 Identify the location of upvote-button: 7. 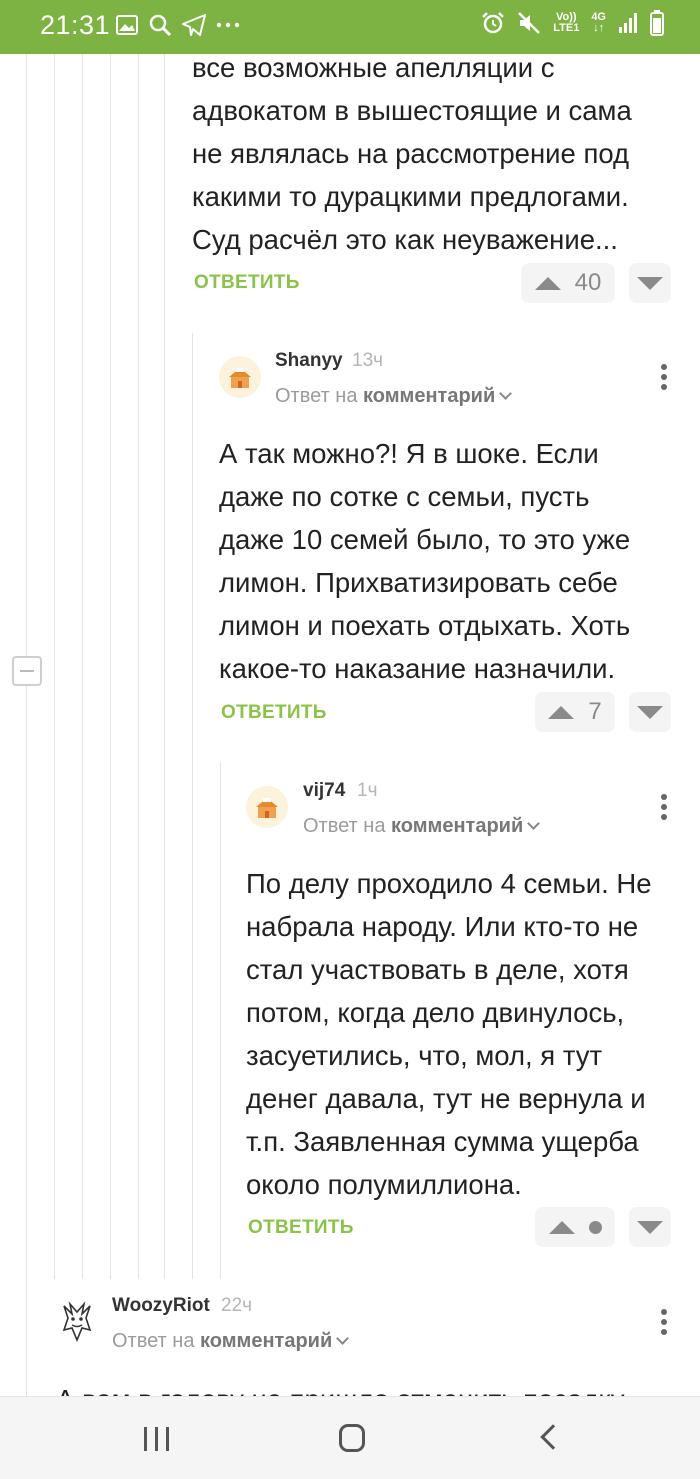
(575, 712).